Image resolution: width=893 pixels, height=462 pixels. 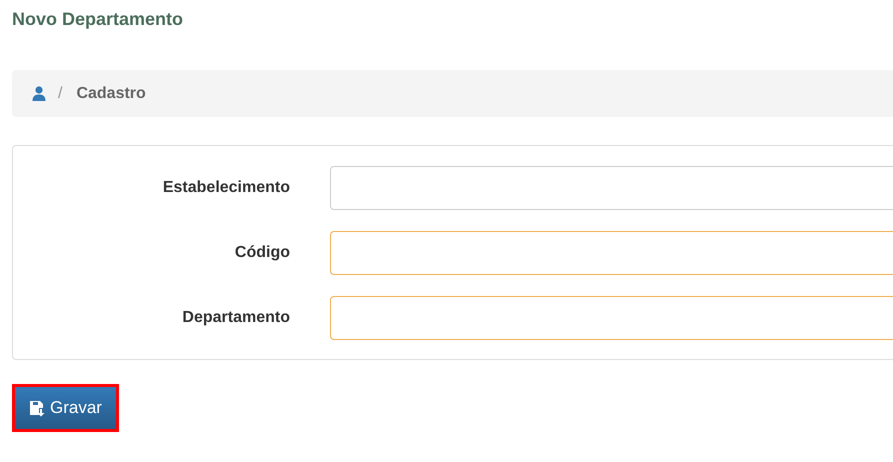 I want to click on field-label: Código, so click(x=262, y=253).